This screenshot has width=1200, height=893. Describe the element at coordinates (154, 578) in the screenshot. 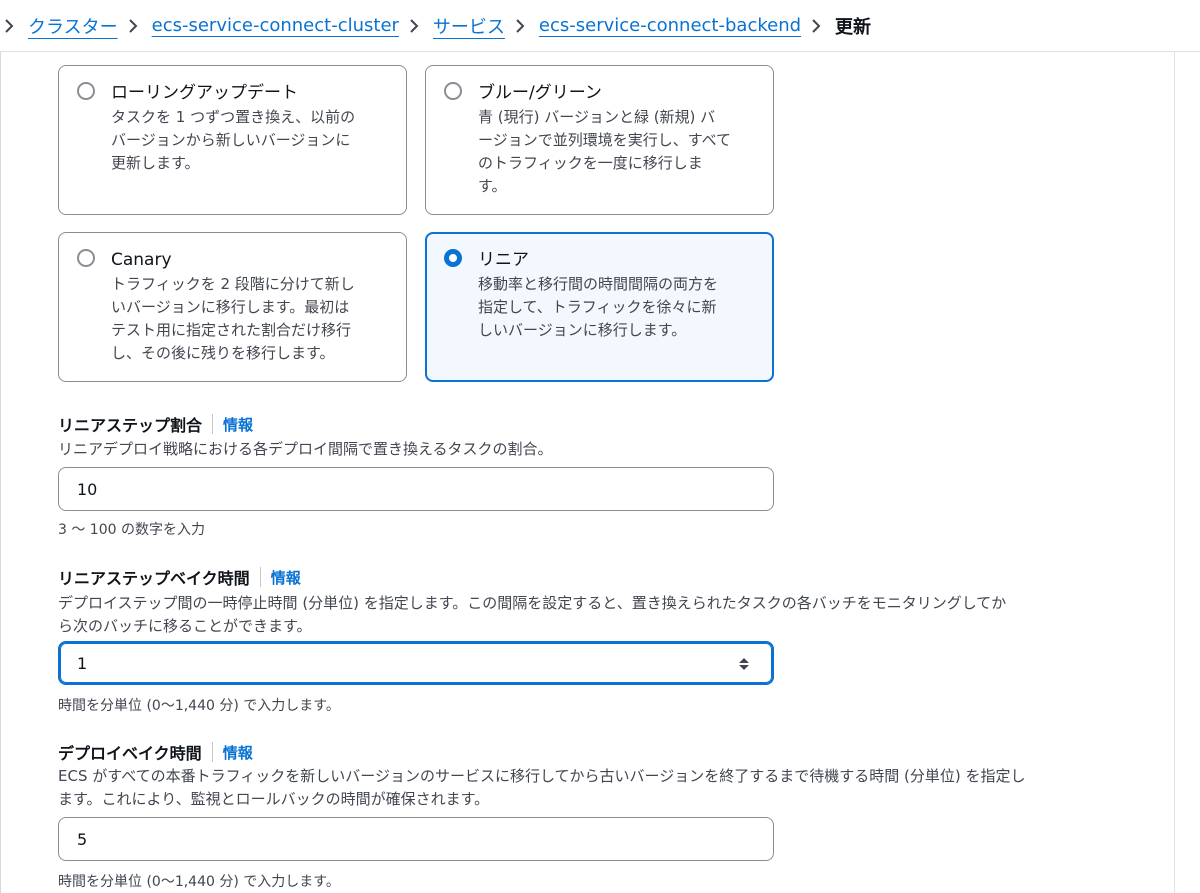

I see `field-label: リニアステップベイク時間` at that location.